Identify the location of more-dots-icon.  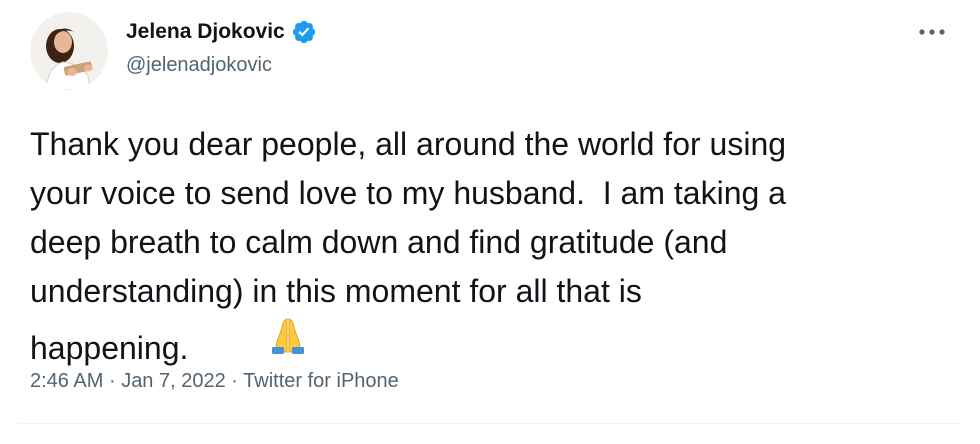
(932, 32).